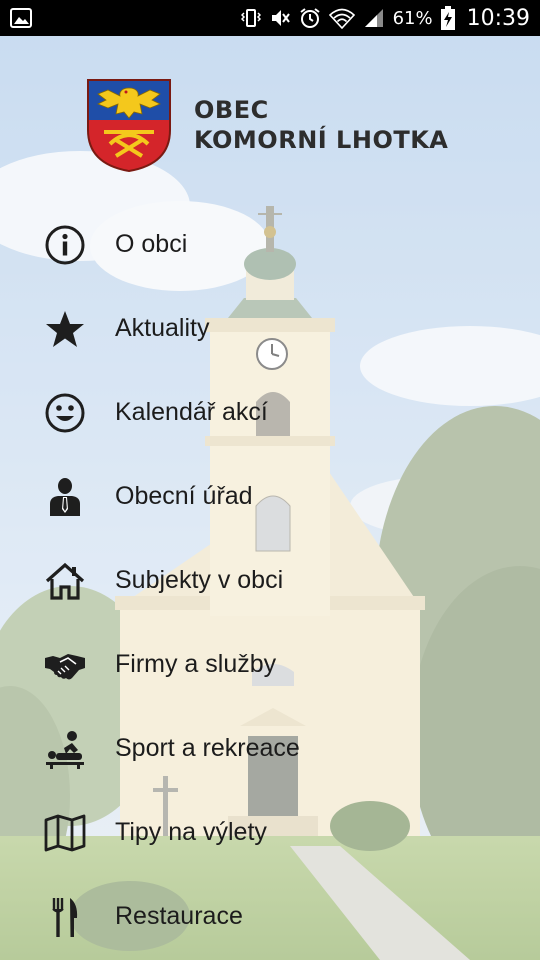 The width and height of the screenshot is (540, 960). Describe the element at coordinates (191, 831) in the screenshot. I see `menu-label: Tipy na výlety` at that location.